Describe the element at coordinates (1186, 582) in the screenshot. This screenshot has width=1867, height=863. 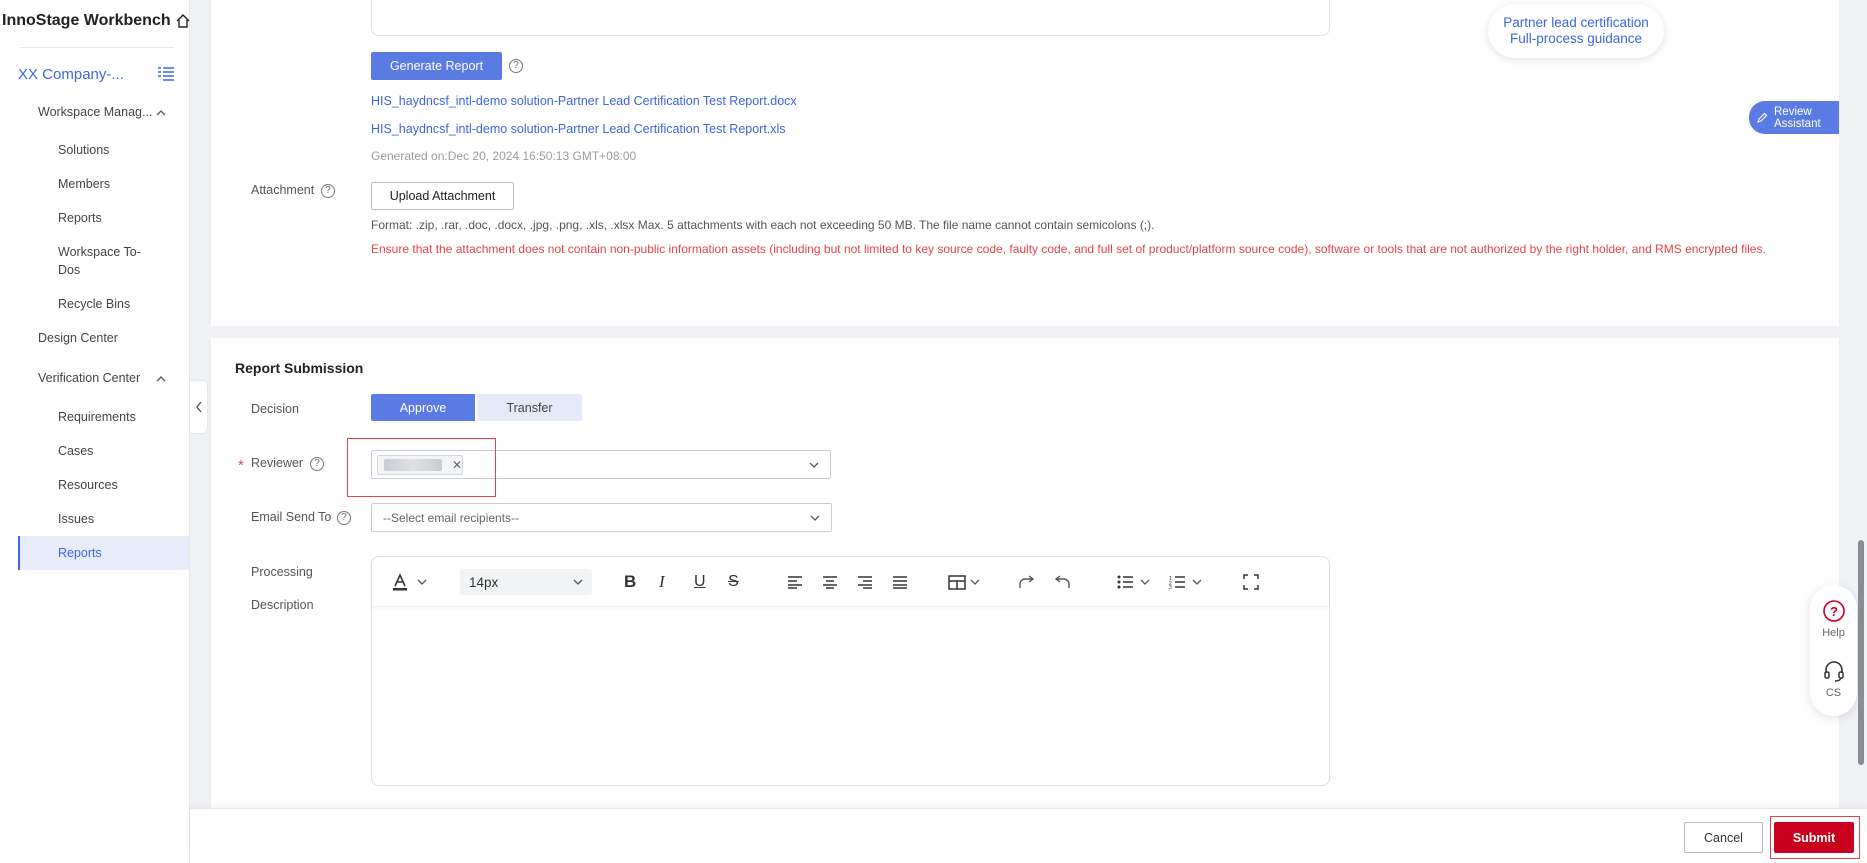
I see `numbered-list-button: 123` at that location.